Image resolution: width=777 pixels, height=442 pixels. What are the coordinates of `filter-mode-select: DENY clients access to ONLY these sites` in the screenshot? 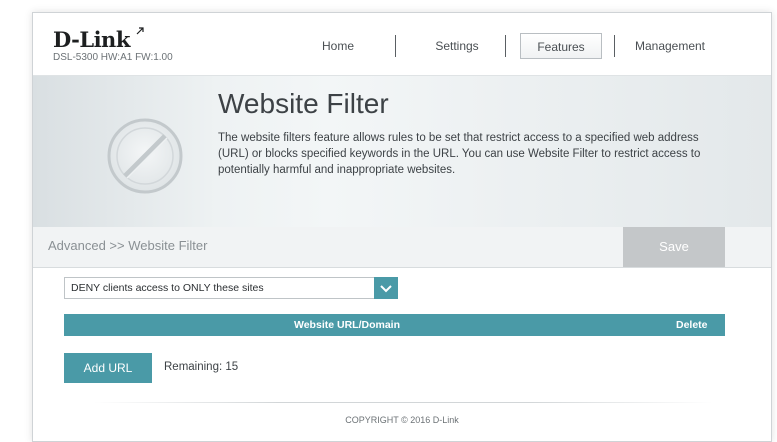 It's located at (231, 288).